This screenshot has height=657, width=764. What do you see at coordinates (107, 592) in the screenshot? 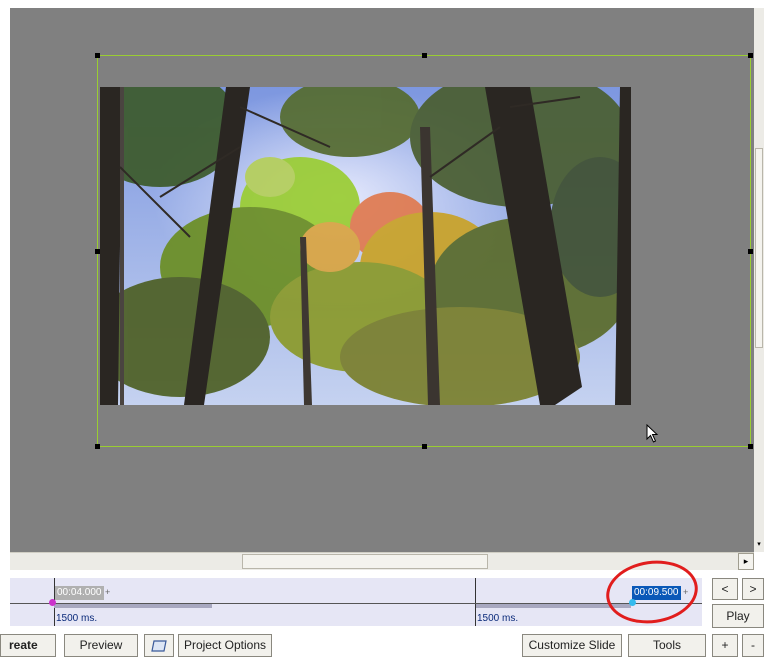
I see `add-time-icon: +` at bounding box center [107, 592].